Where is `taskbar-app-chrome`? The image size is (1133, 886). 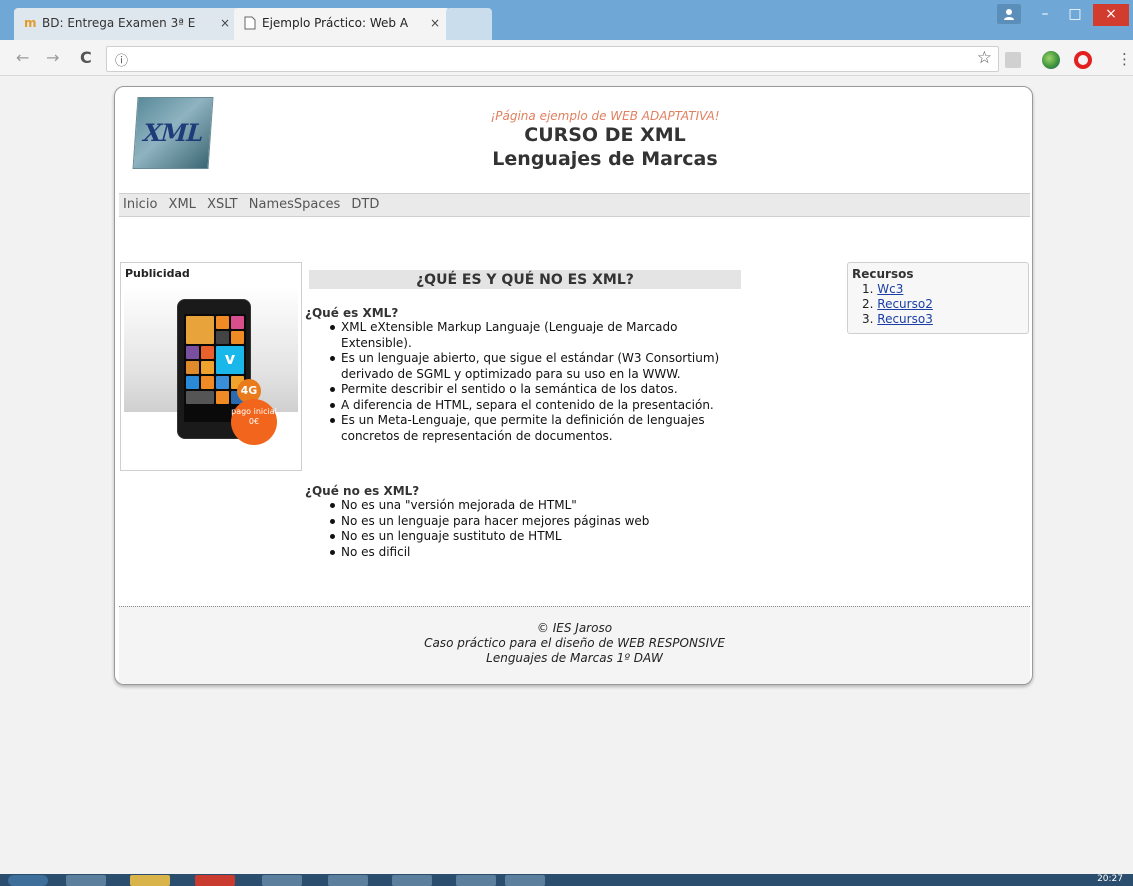
taskbar-app-chrome is located at coordinates (215, 880).